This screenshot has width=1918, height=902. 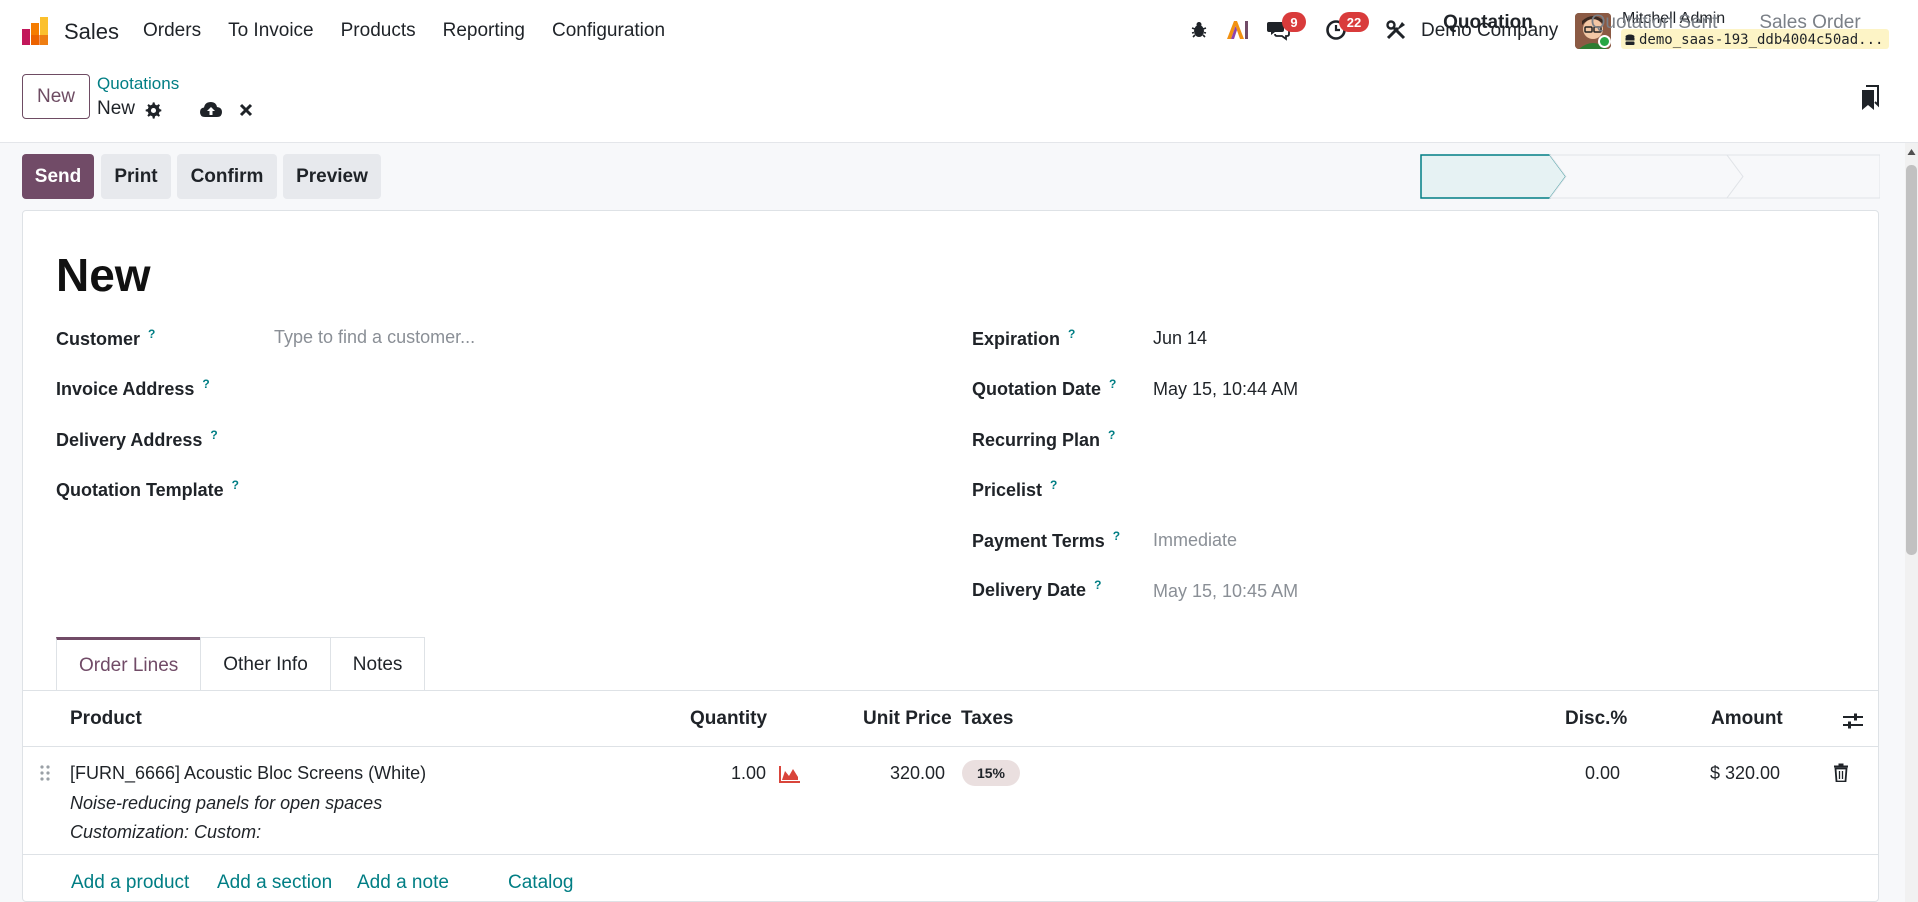 I want to click on add-section-link: Add a section, so click(x=274, y=883).